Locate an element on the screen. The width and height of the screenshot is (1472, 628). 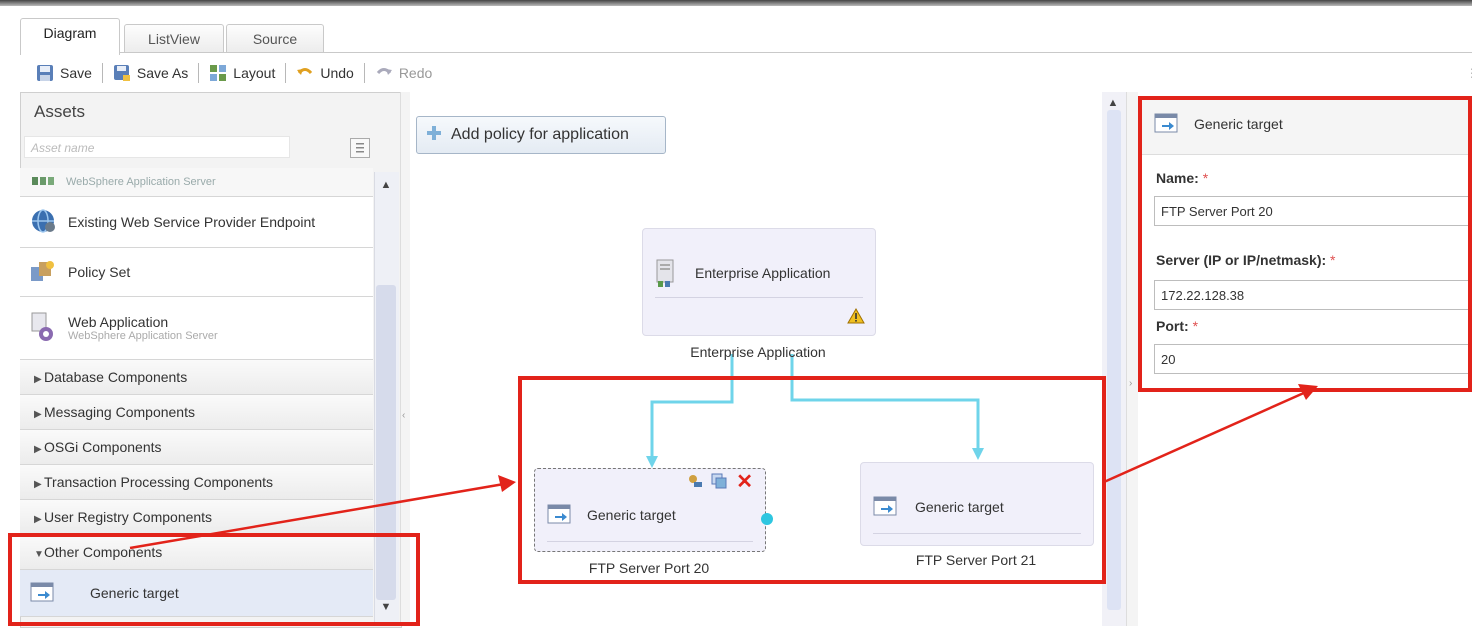
tab-diagram: Diagram is located at coordinates (70, 36).